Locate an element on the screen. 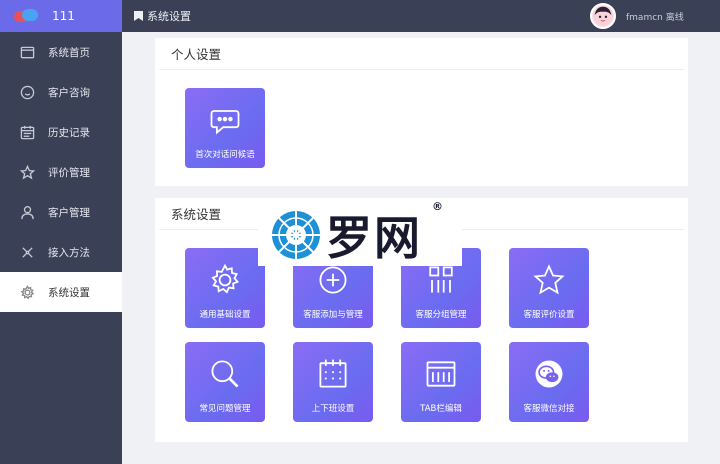 Image resolution: width=720 pixels, height=464 pixels. tile-label: 上下班设置 is located at coordinates (333, 409).